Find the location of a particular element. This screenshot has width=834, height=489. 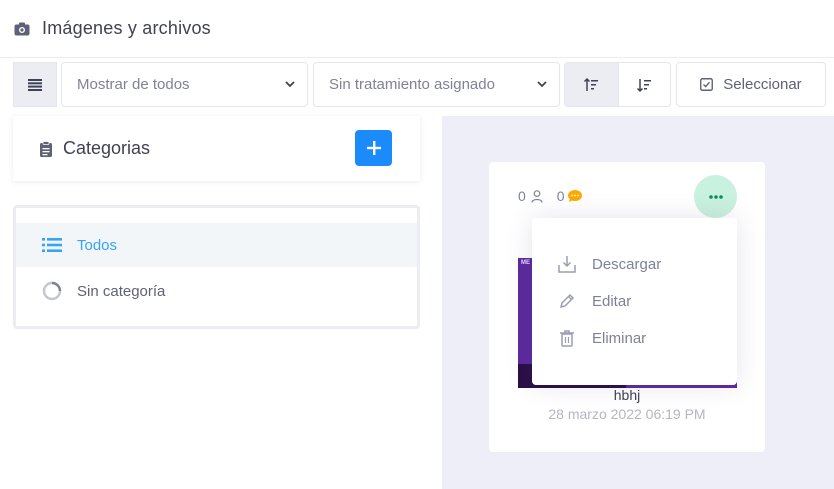

category-item-label: Todos is located at coordinates (97, 245).